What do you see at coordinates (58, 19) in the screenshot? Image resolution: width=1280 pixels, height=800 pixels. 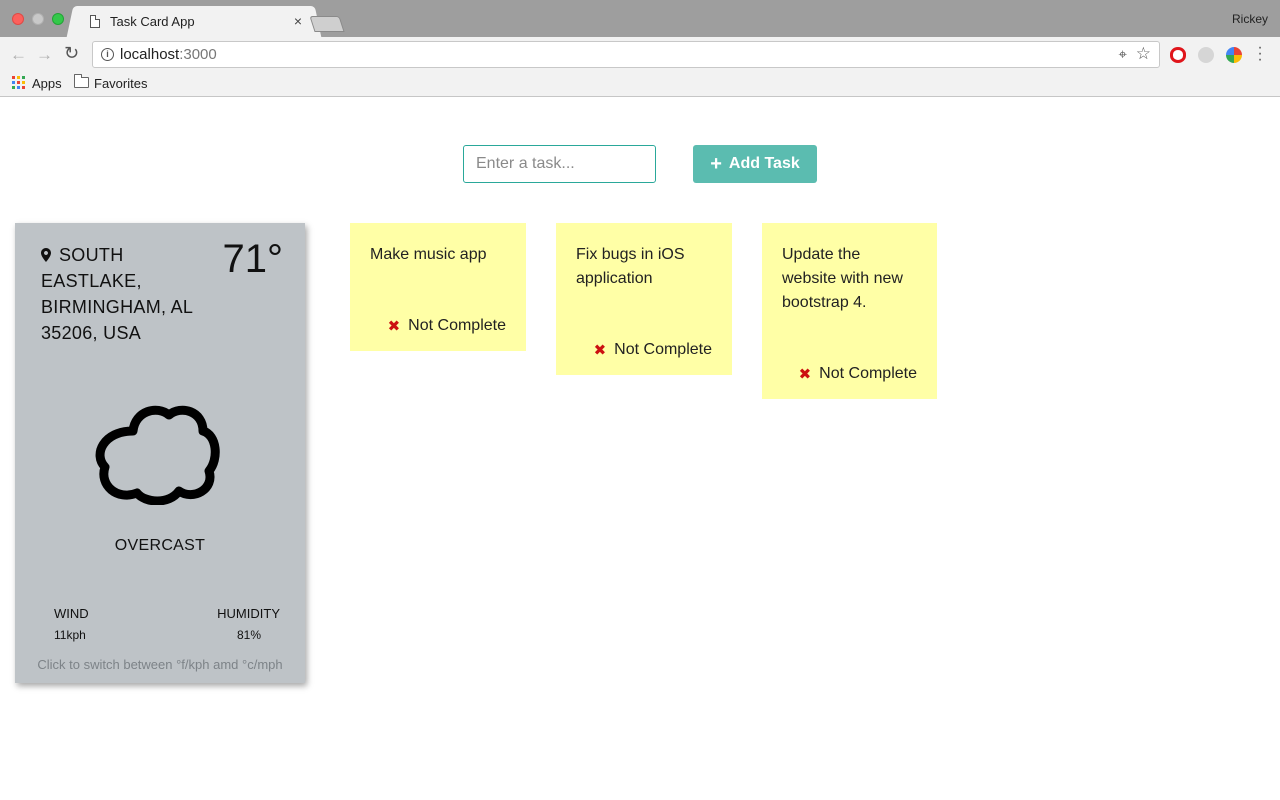 I see `maximize-window-button` at bounding box center [58, 19].